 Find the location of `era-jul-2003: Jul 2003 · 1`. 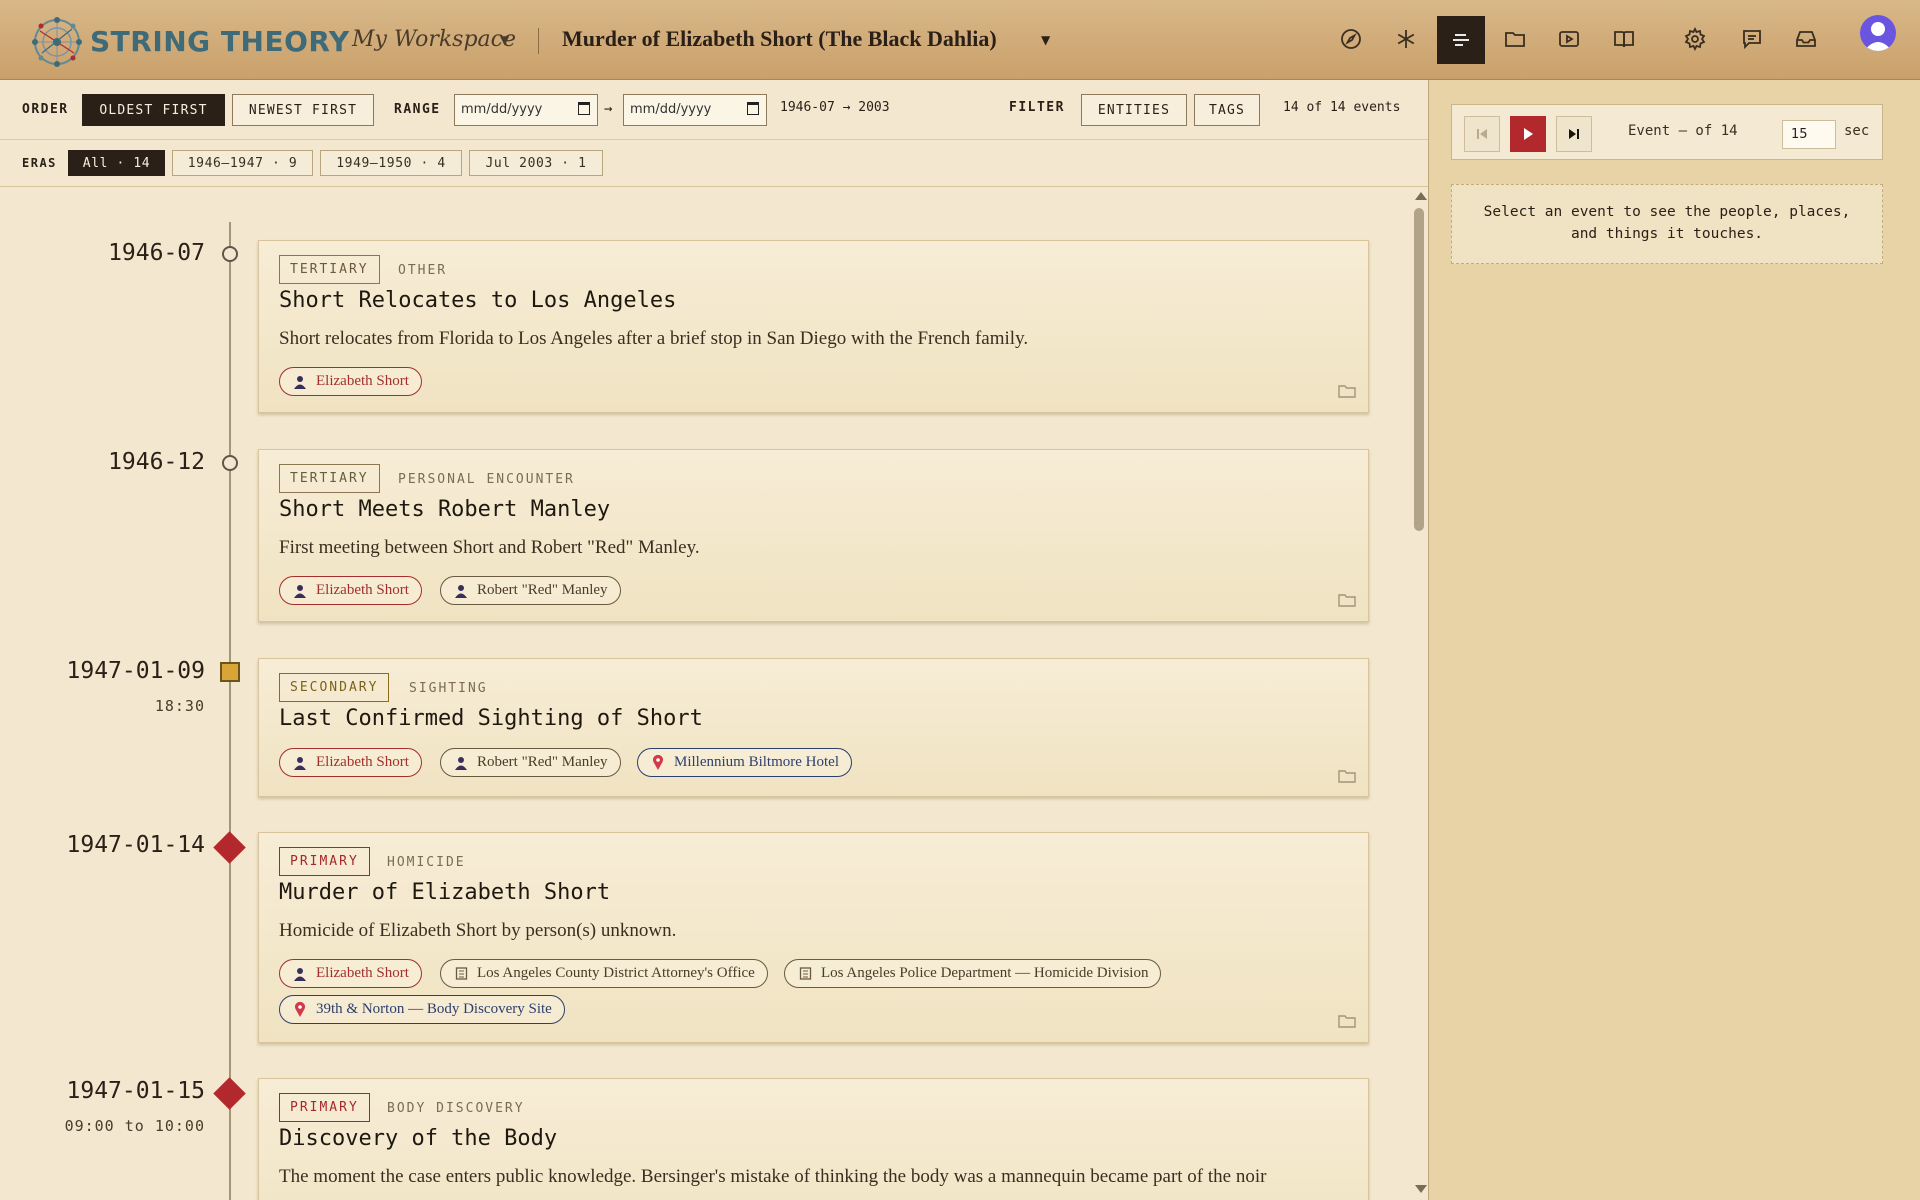

era-jul-2003: Jul 2003 · 1 is located at coordinates (536, 163).